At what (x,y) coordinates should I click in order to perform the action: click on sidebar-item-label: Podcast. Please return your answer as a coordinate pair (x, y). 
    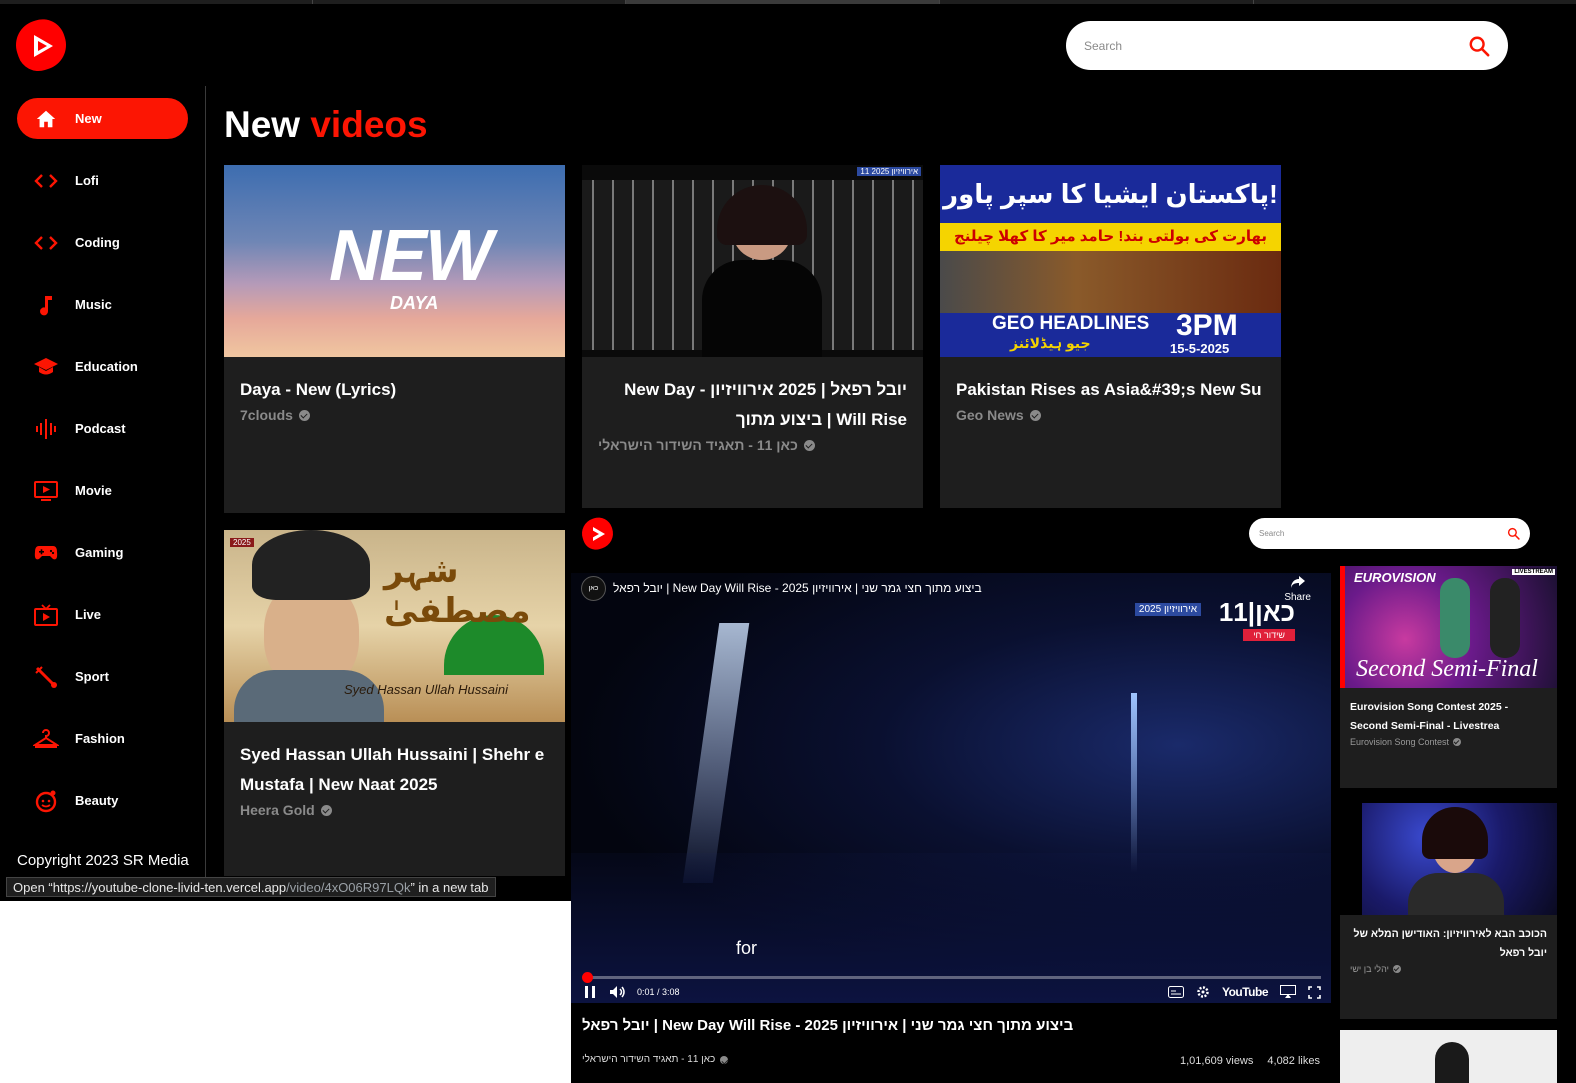
    Looking at the image, I should click on (100, 428).